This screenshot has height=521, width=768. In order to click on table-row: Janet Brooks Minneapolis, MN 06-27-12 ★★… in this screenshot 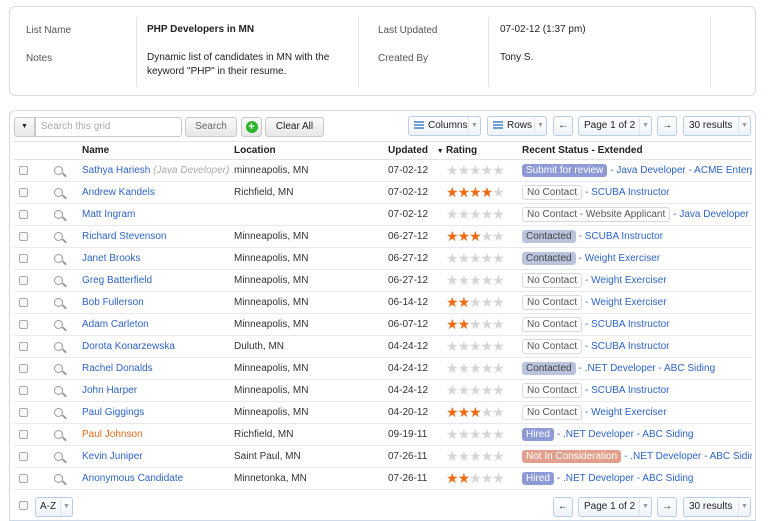, I will do `click(383, 258)`.